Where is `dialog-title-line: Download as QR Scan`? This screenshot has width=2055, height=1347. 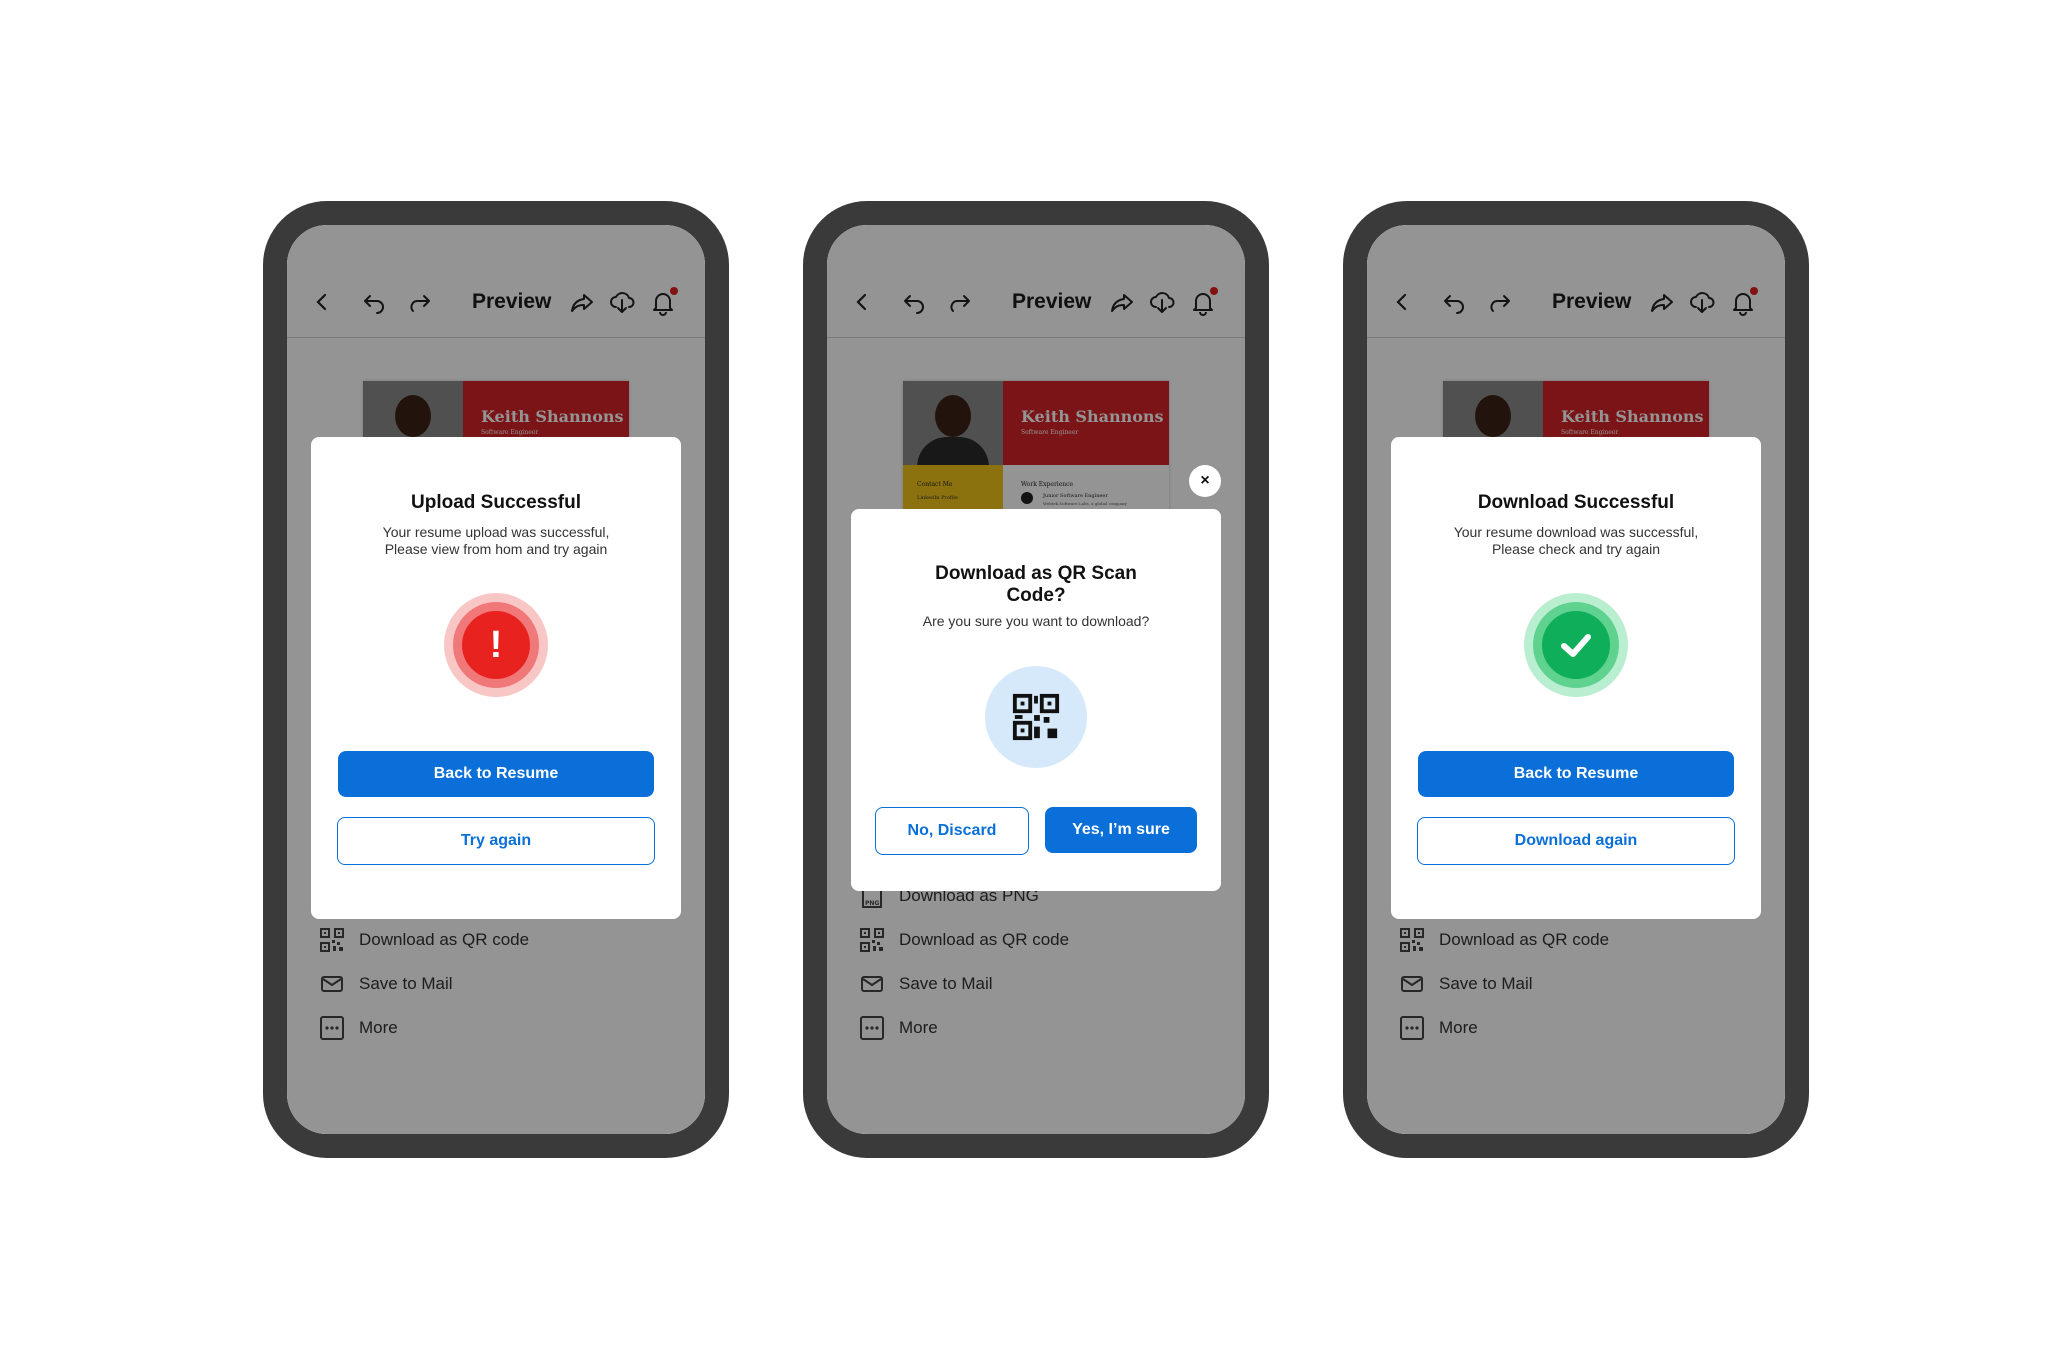
dialog-title-line: Download as QR Scan is located at coordinates (1036, 573).